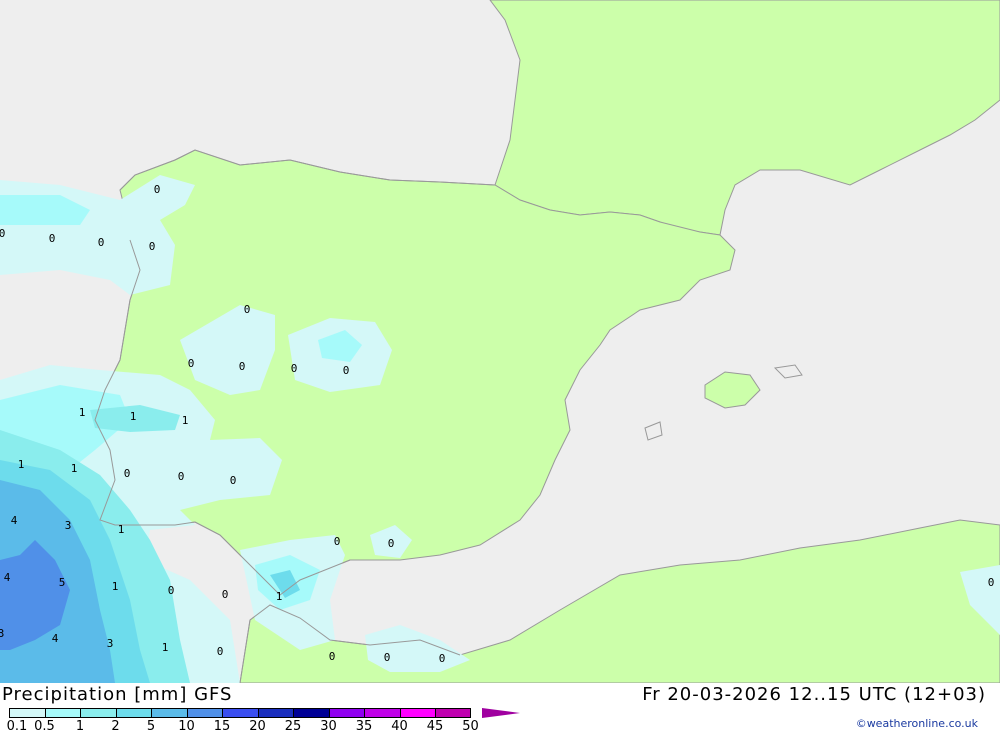 The image size is (1000, 734). I want to click on scale-tick-label: 45, so click(435, 726).